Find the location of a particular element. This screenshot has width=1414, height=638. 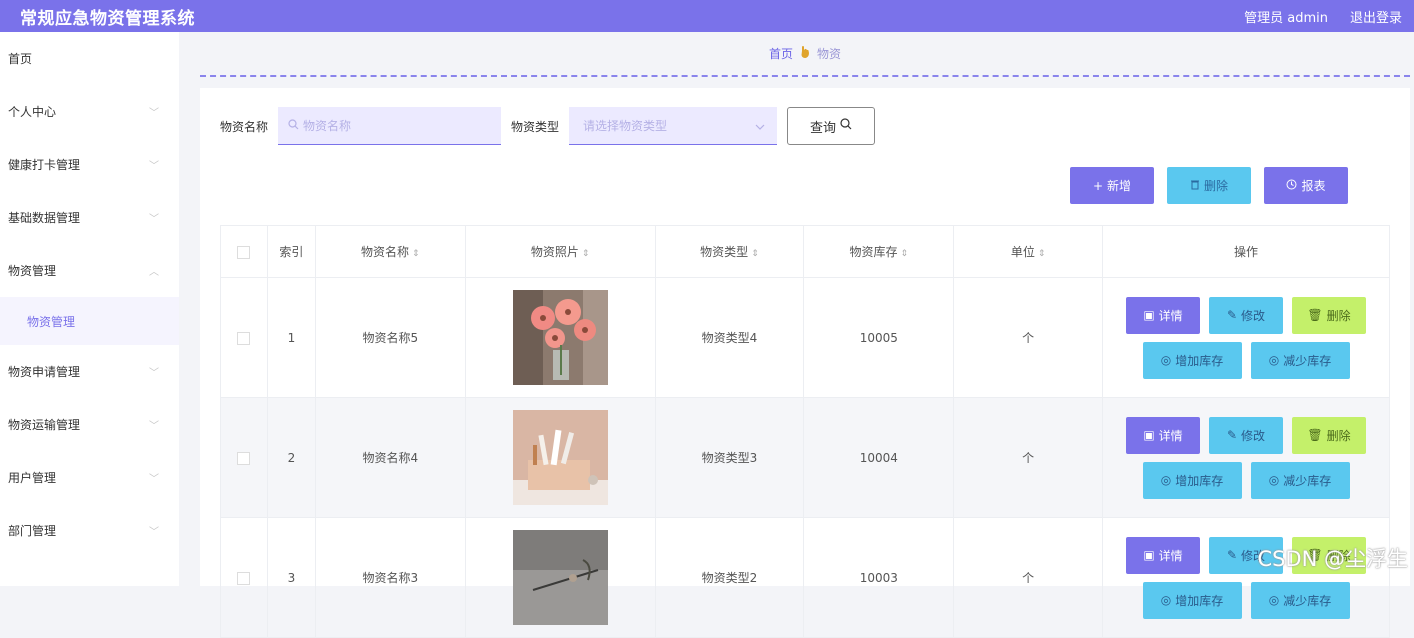

plus-icon: + is located at coordinates (1098, 185).